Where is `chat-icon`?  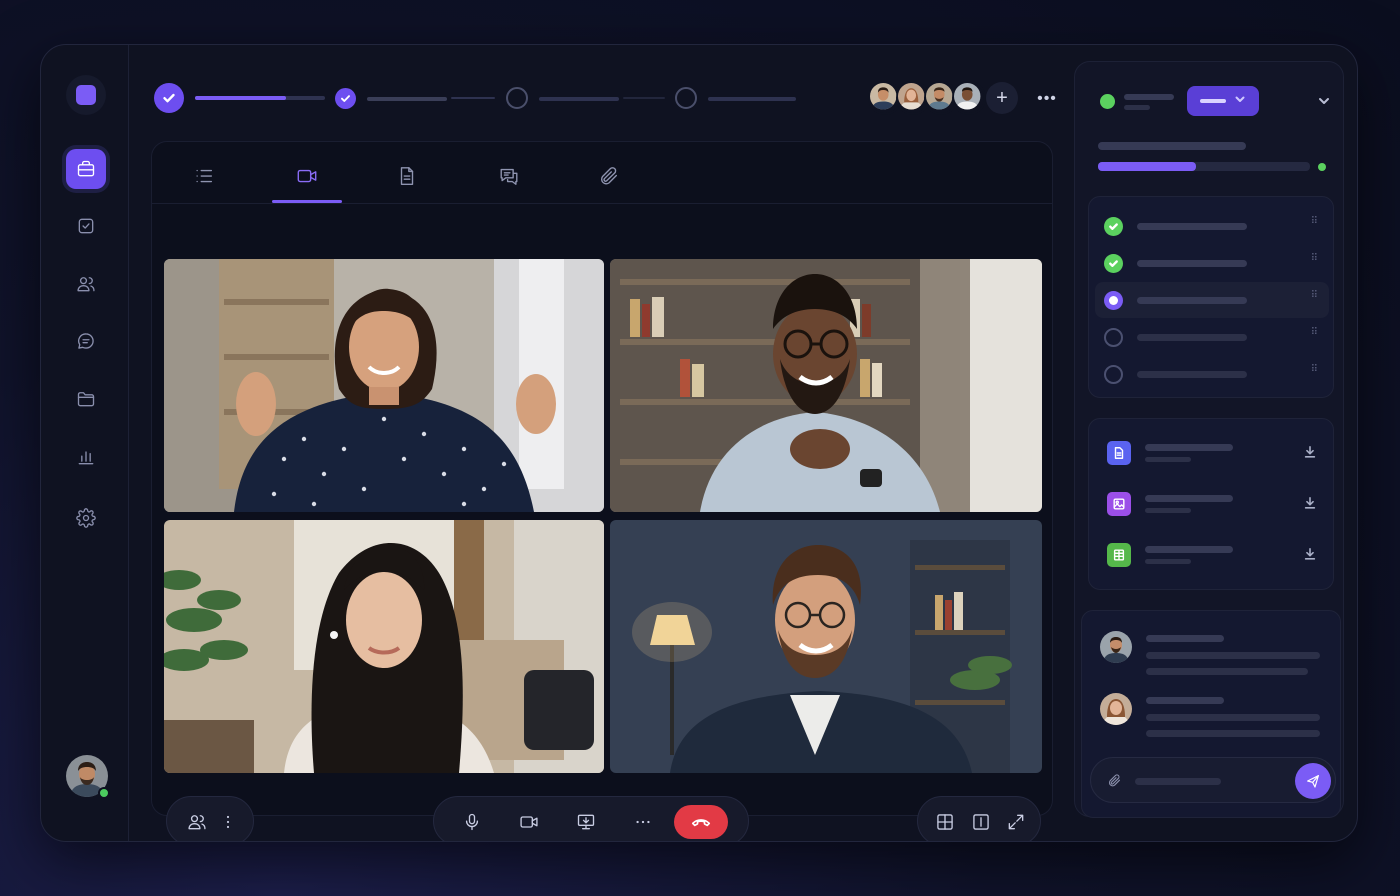
chat-icon is located at coordinates (86, 341).